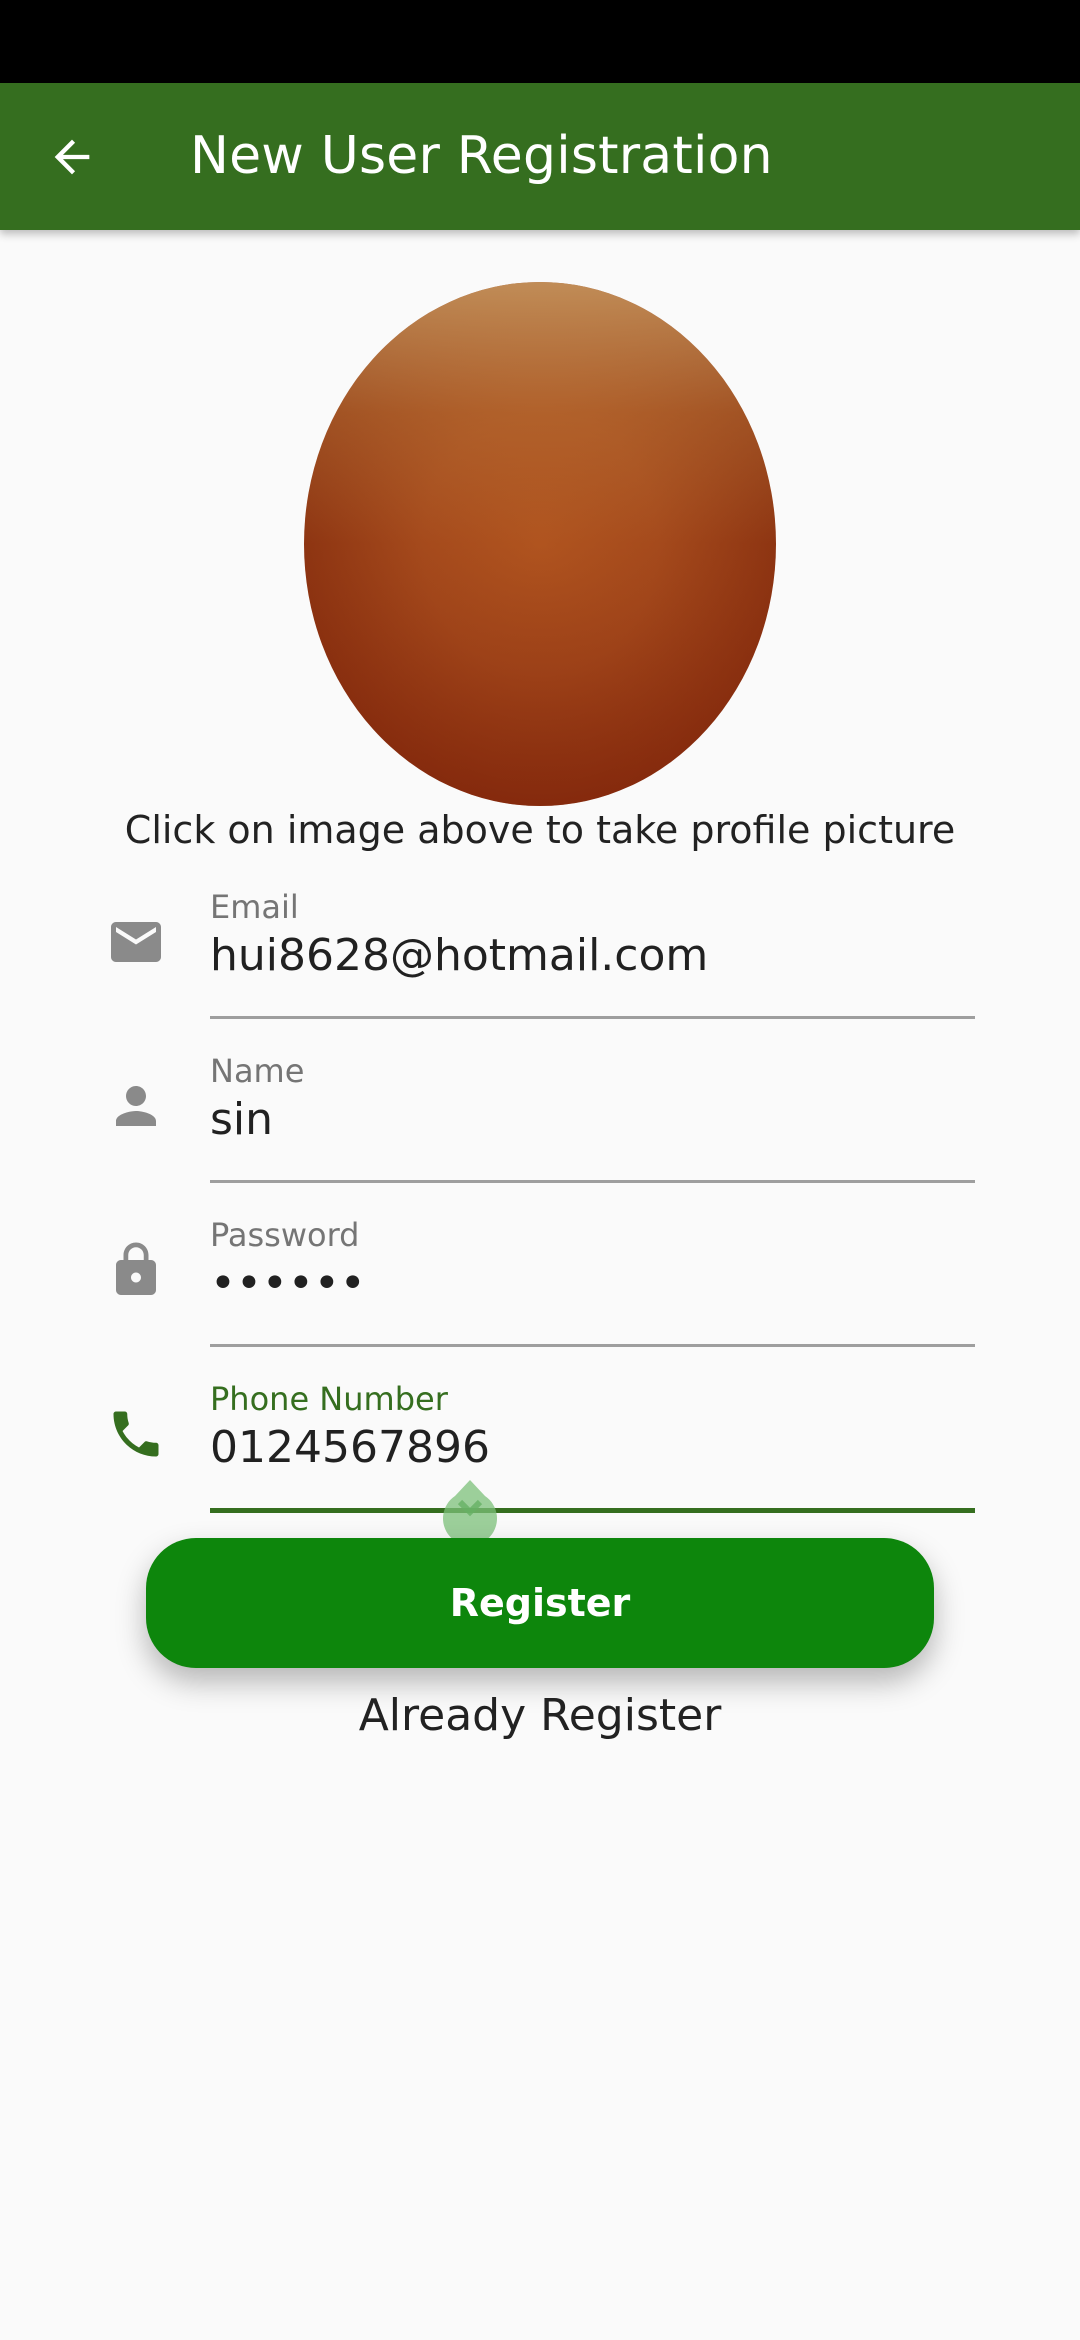 The width and height of the screenshot is (1080, 2340). What do you see at coordinates (329, 1399) in the screenshot?
I see `phone-label: Phone Number` at bounding box center [329, 1399].